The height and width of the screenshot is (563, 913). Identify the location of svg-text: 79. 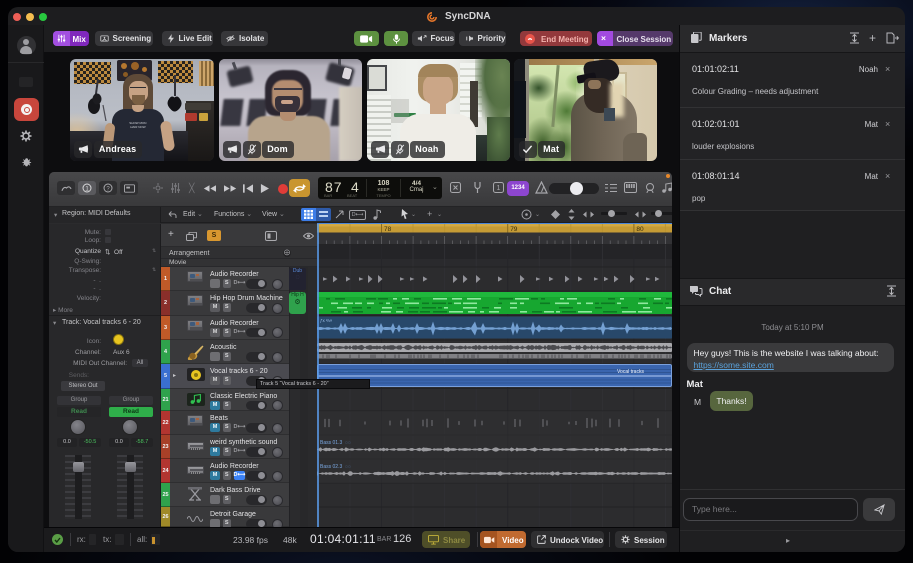
(514, 229).